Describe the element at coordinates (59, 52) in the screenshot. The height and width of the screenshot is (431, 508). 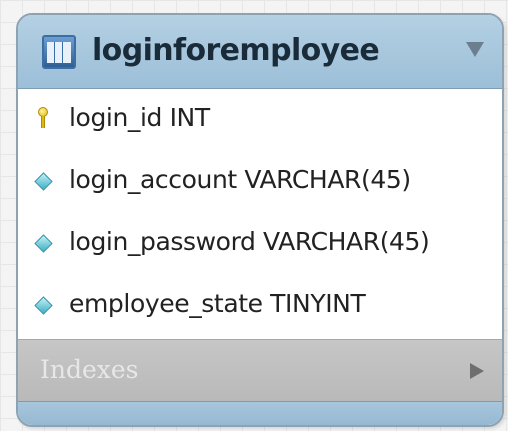
I see `table-icon` at that location.